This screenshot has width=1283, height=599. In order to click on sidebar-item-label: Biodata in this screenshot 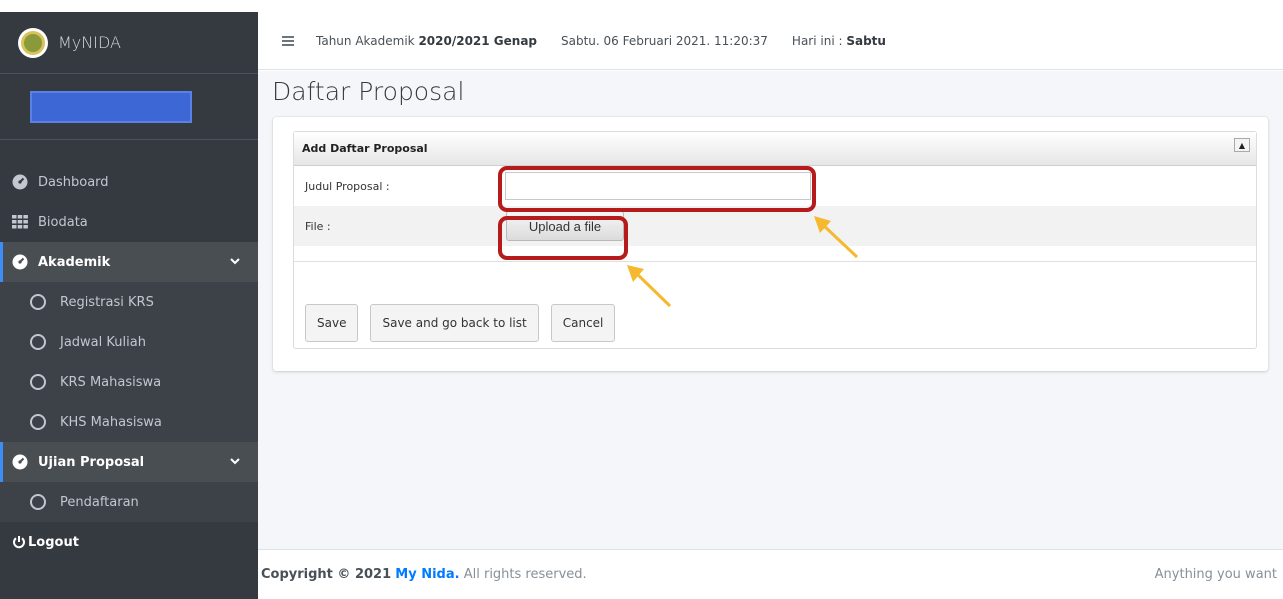, I will do `click(63, 222)`.